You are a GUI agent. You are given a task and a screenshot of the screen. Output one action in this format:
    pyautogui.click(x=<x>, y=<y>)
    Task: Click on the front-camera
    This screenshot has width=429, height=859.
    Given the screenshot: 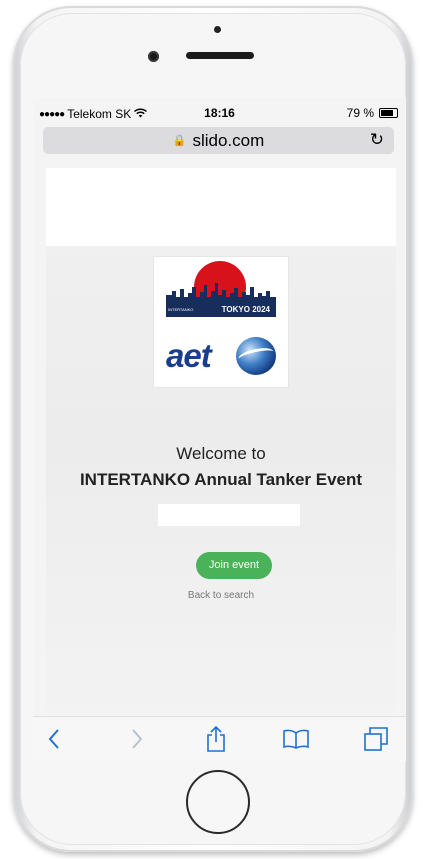 What is the action you would take?
    pyautogui.click(x=153, y=56)
    